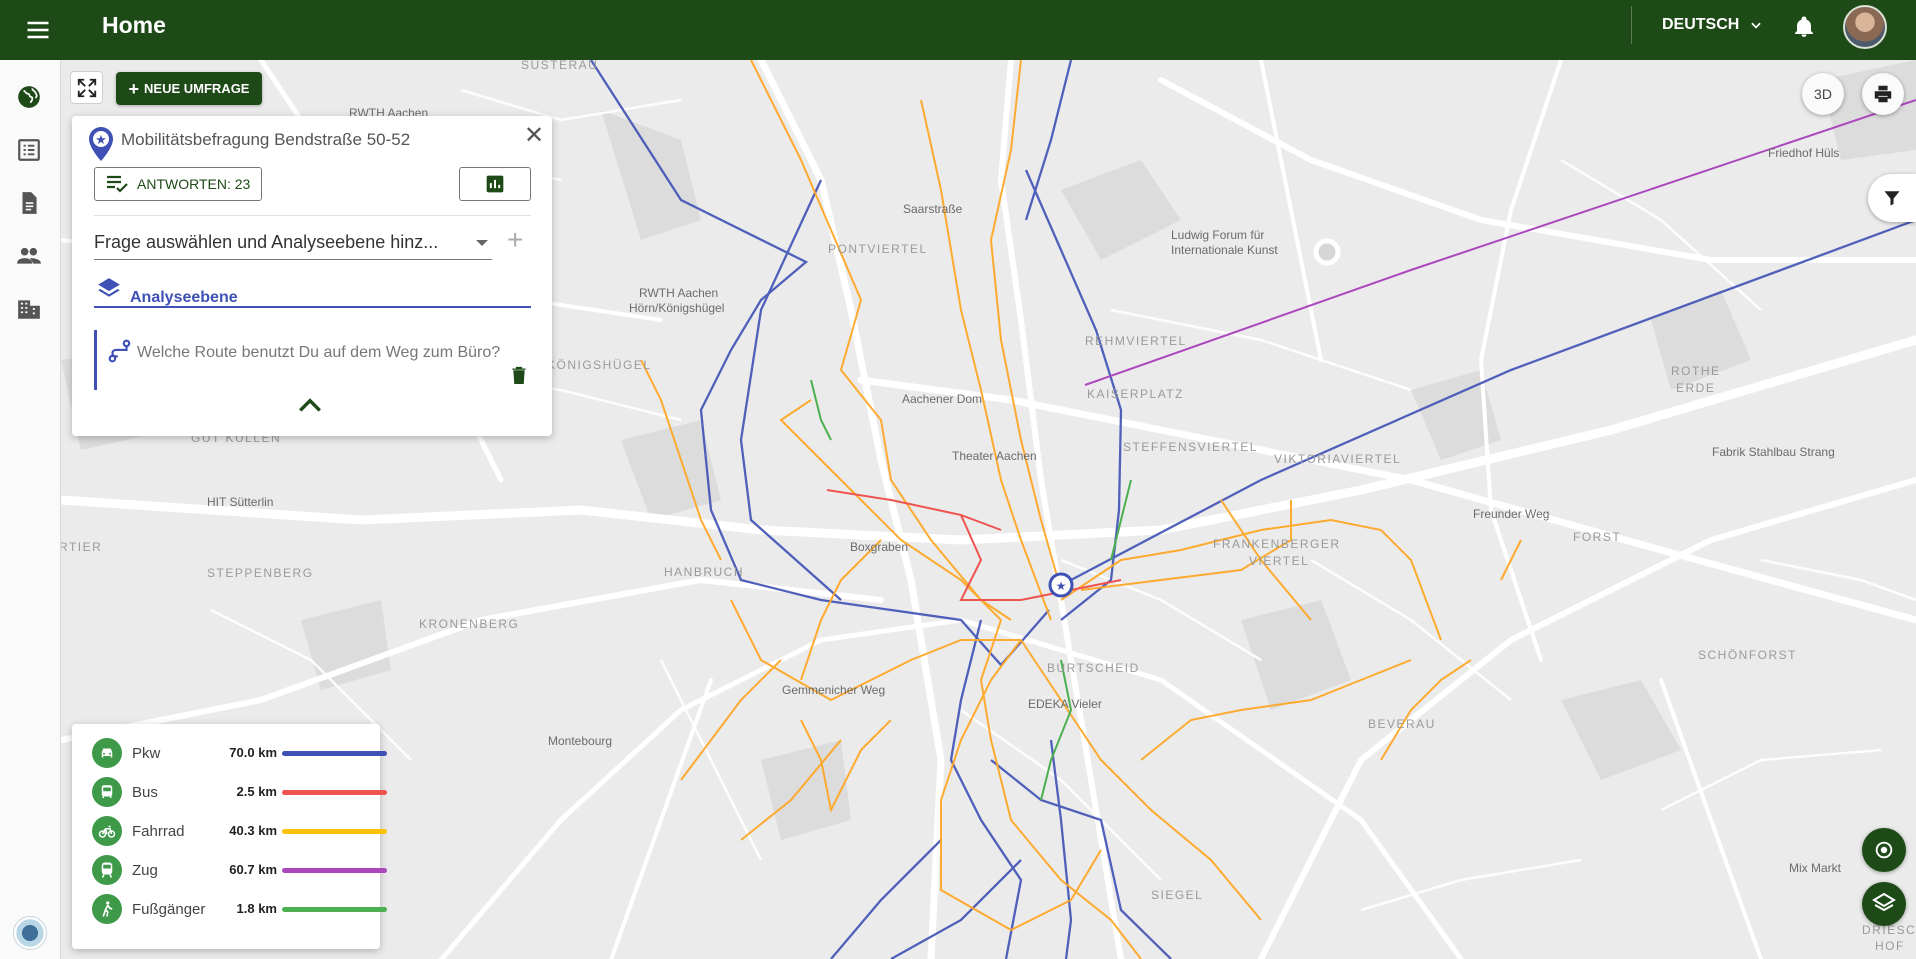 This screenshot has height=959, width=1916. What do you see at coordinates (1756, 25) in the screenshot?
I see `chevron-down-icon` at bounding box center [1756, 25].